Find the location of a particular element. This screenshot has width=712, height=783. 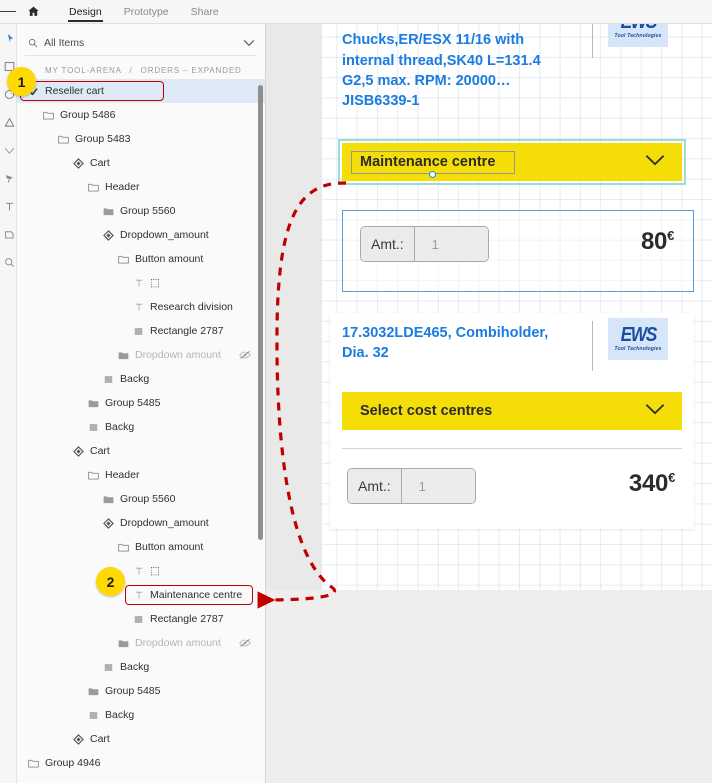

amount-row-selection: Amt.: 1 80€ is located at coordinates (518, 251).